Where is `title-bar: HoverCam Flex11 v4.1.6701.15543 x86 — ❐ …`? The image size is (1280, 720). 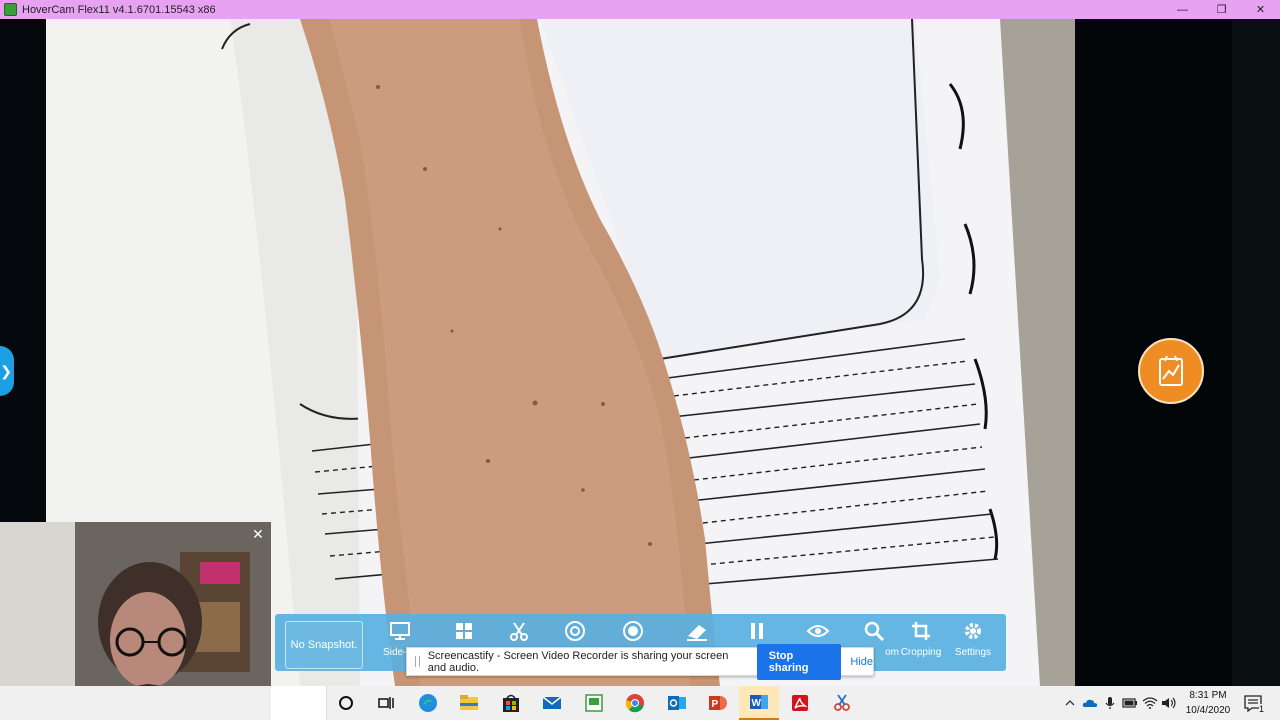 title-bar: HoverCam Flex11 v4.1.6701.15543 x86 — ❐ … is located at coordinates (640, 9).